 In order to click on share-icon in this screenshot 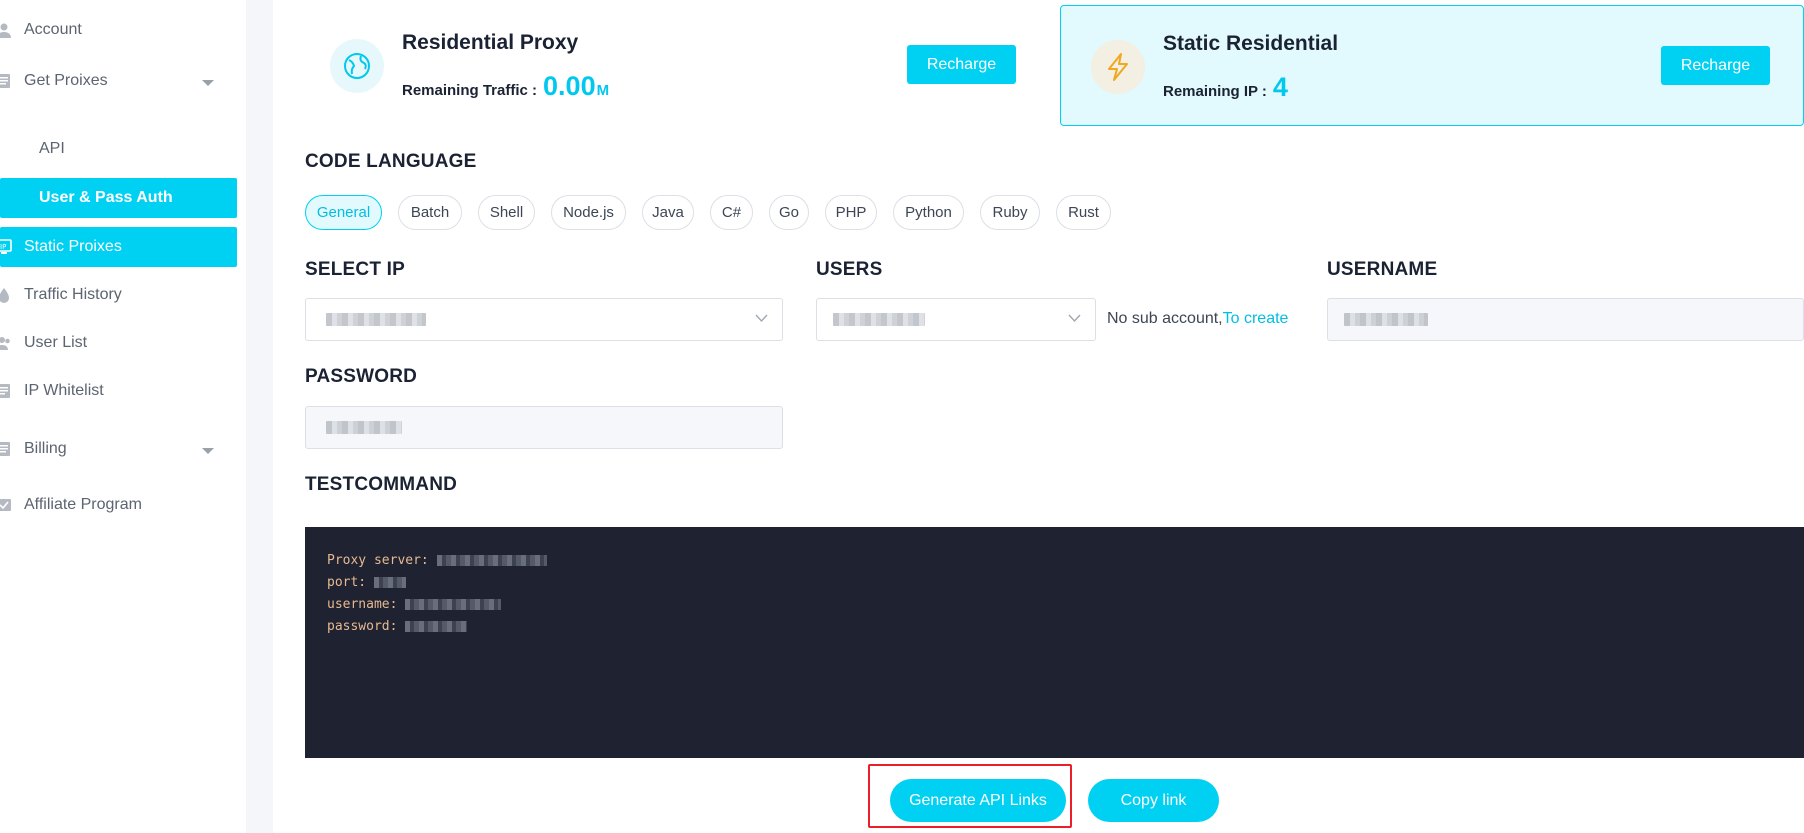, I will do `click(6, 505)`.